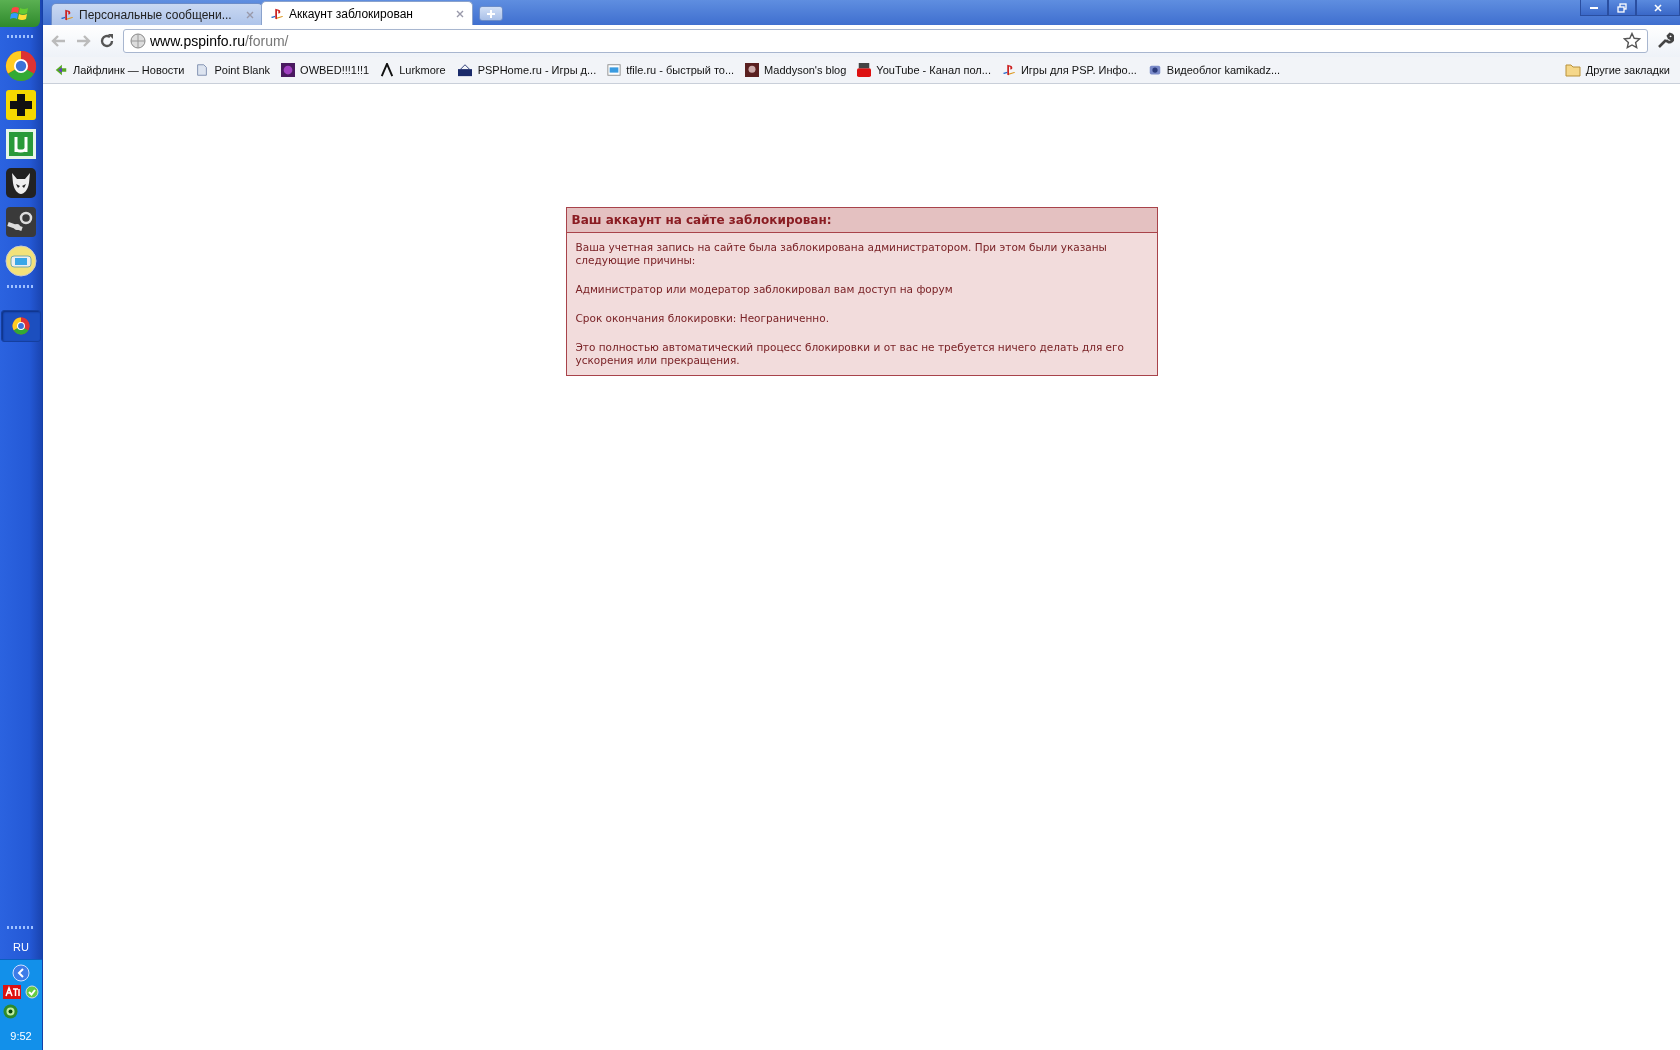 This screenshot has height=1050, width=1680. I want to click on alien-logo-icon, so click(21, 183).